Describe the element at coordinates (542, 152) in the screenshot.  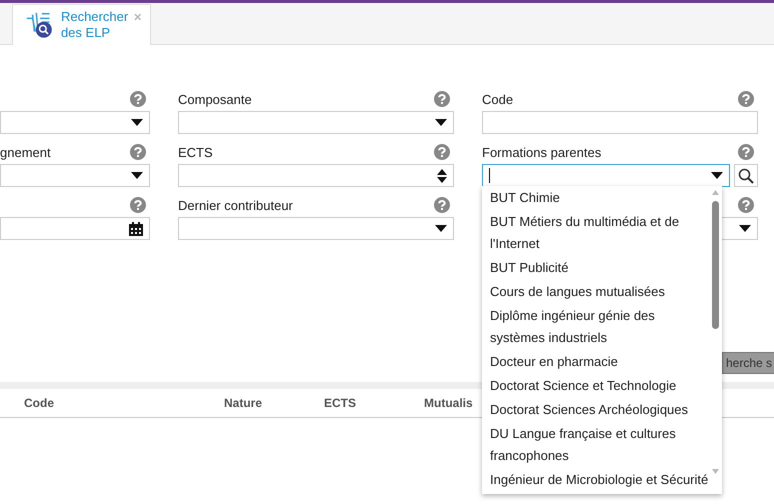
I see `field-label: Formations parentes` at that location.